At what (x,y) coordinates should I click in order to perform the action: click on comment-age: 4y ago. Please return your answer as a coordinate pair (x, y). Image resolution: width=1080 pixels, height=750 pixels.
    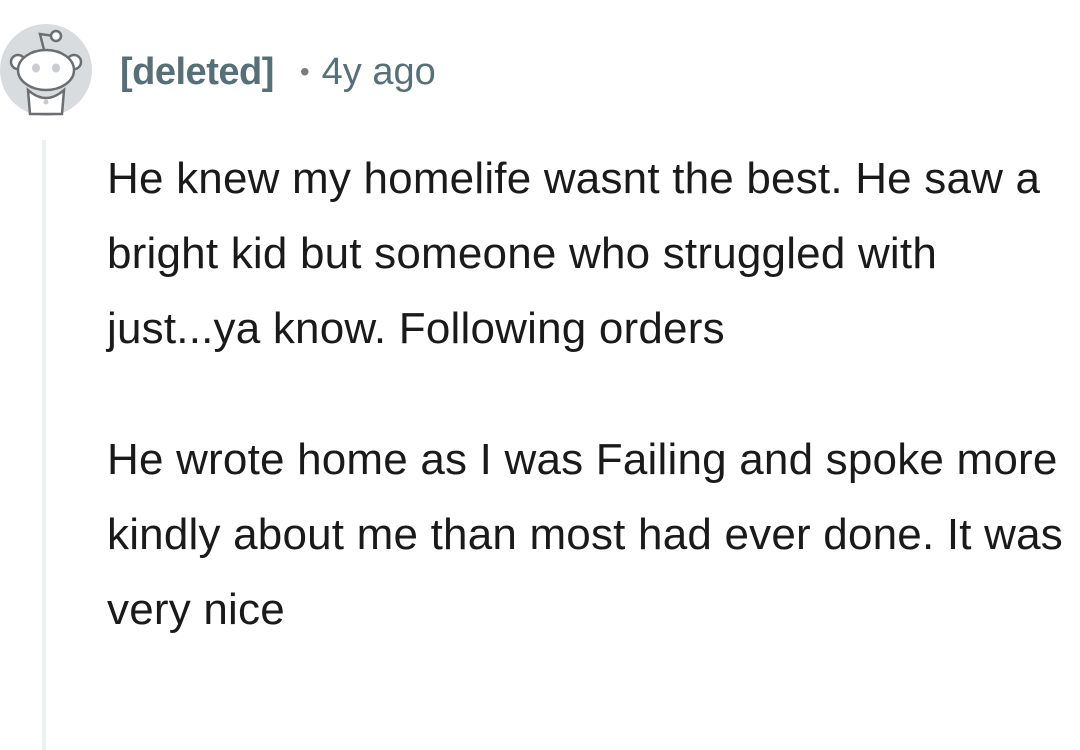
    Looking at the image, I should click on (378, 71).